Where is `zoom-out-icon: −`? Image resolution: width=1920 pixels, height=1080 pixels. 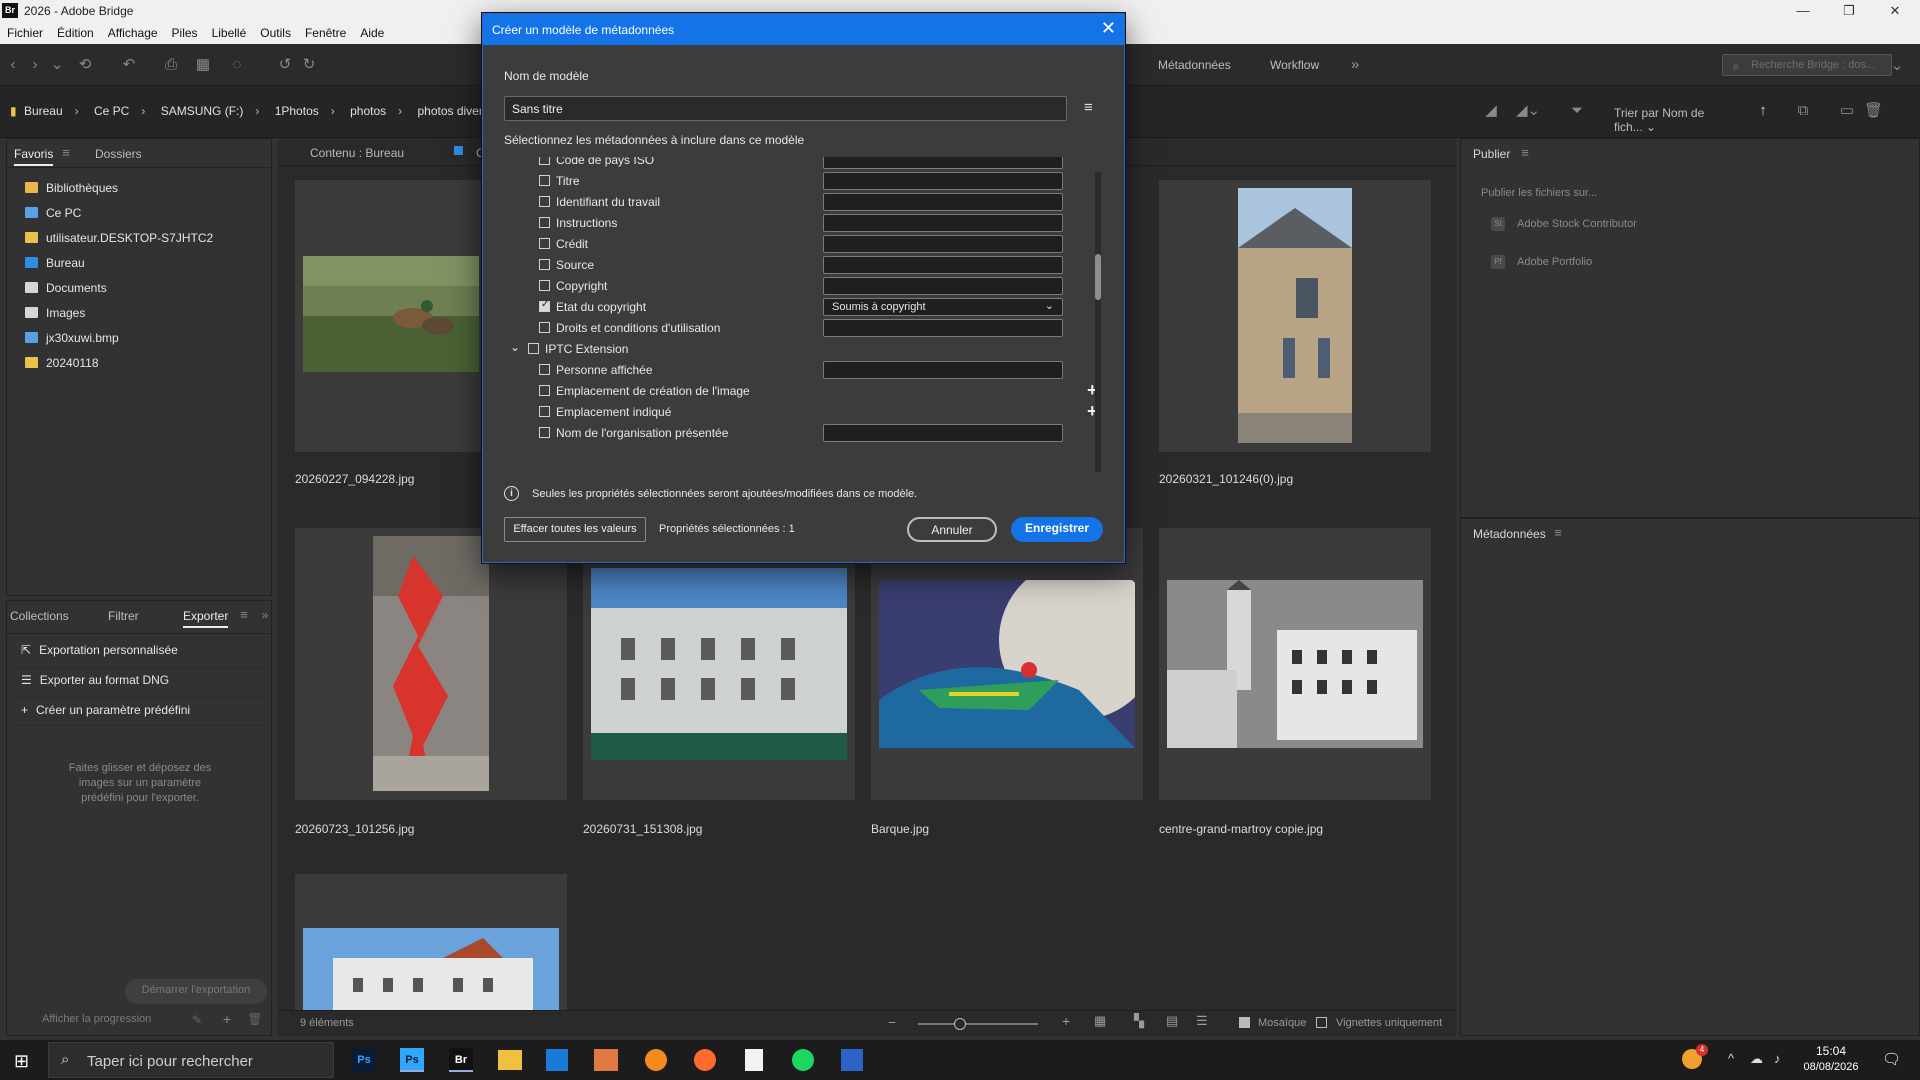
zoom-out-icon: − is located at coordinates (892, 1022).